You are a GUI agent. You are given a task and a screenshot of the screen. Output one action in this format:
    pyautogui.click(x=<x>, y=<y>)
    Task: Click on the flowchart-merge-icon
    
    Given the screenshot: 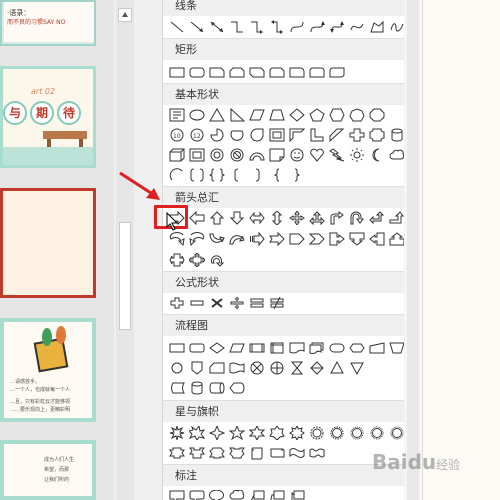 What is the action you would take?
    pyautogui.click(x=357, y=368)
    